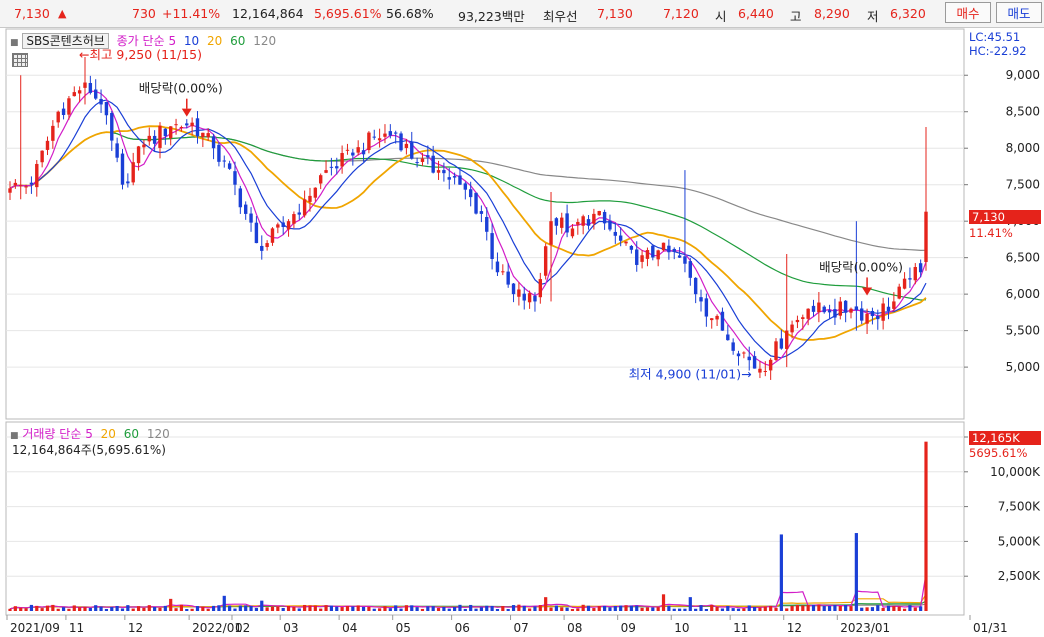 This screenshot has width=1044, height=637. What do you see at coordinates (14, 436) in the screenshot?
I see `volume-panel-toggle-icon: ■` at bounding box center [14, 436].